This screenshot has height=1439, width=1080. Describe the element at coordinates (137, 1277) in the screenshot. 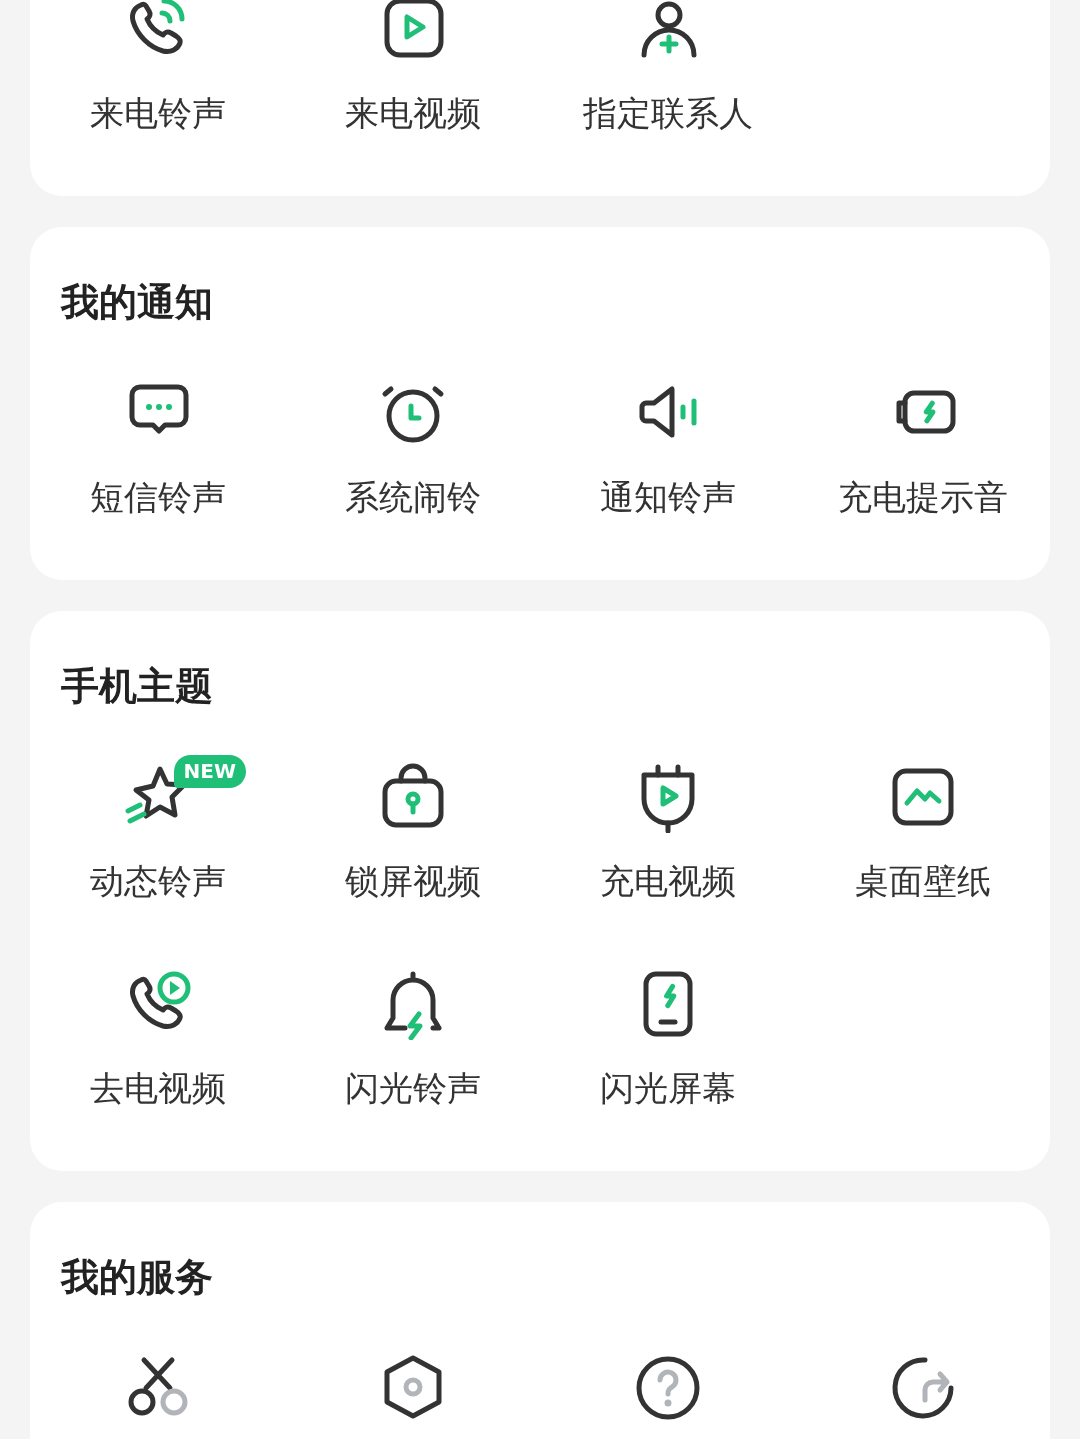

I see `section-title: 我的服务` at that location.